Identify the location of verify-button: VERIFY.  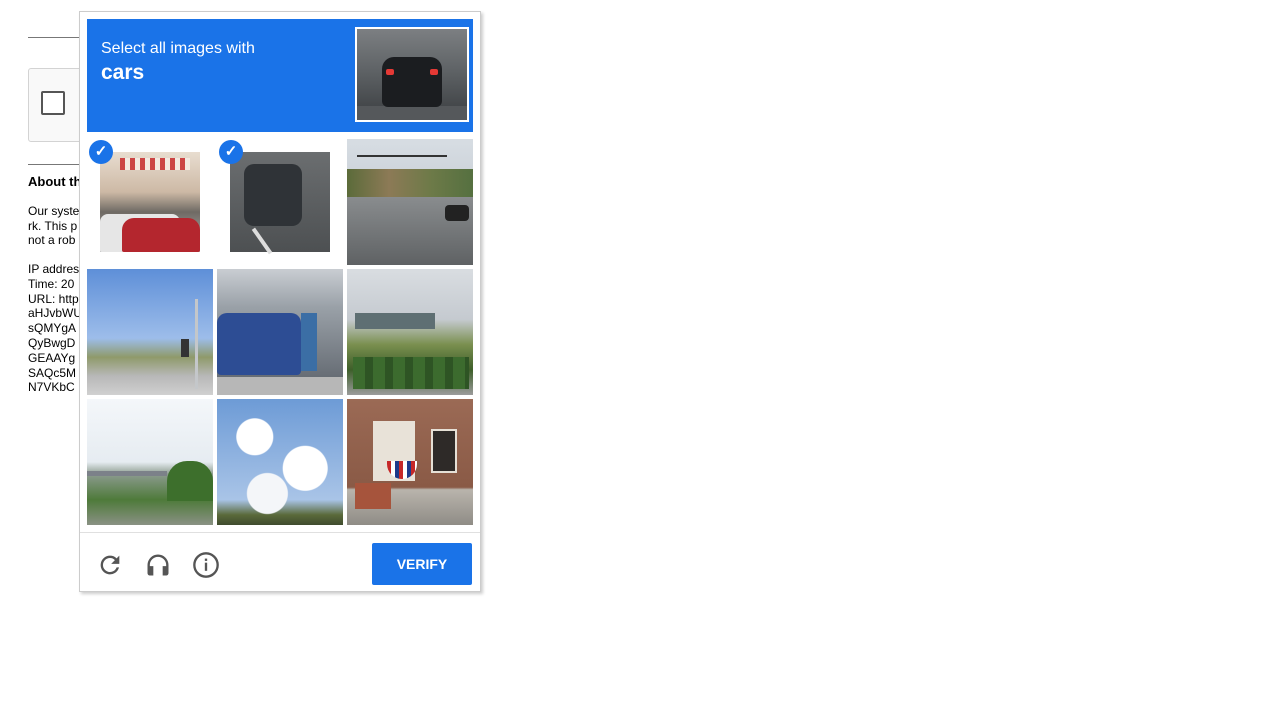
(422, 564).